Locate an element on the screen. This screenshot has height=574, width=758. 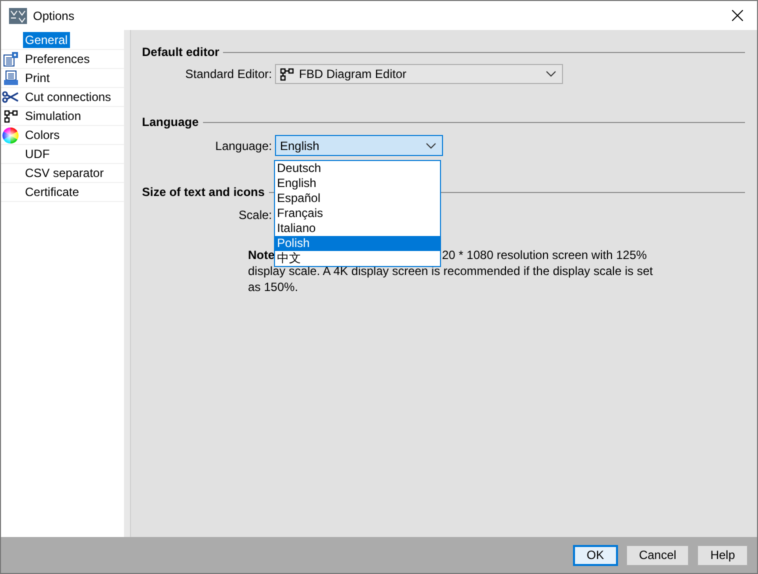
language-option: Italiano is located at coordinates (357, 228).